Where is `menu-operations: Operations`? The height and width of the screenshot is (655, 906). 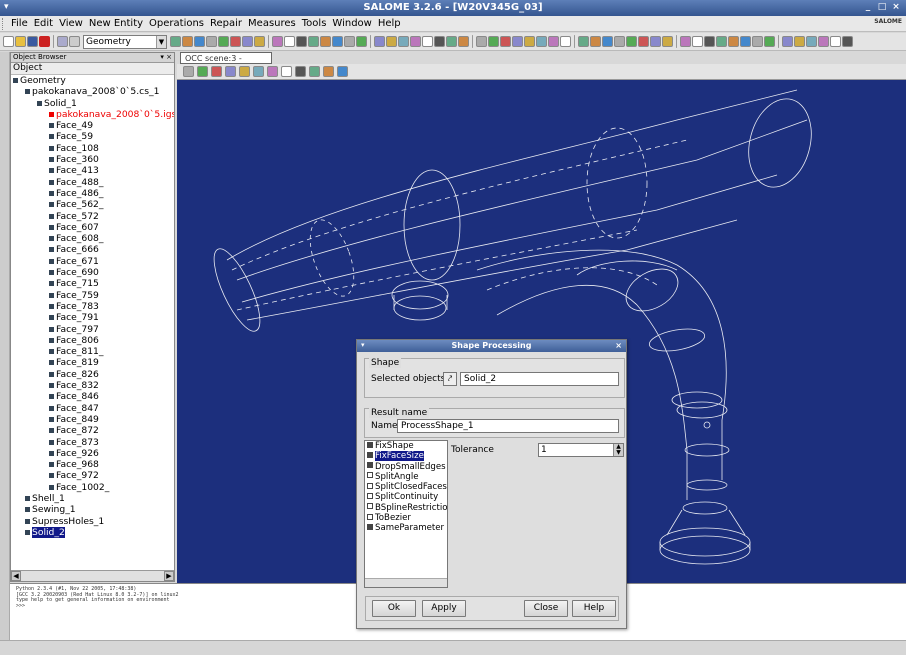 menu-operations: Operations is located at coordinates (176, 23).